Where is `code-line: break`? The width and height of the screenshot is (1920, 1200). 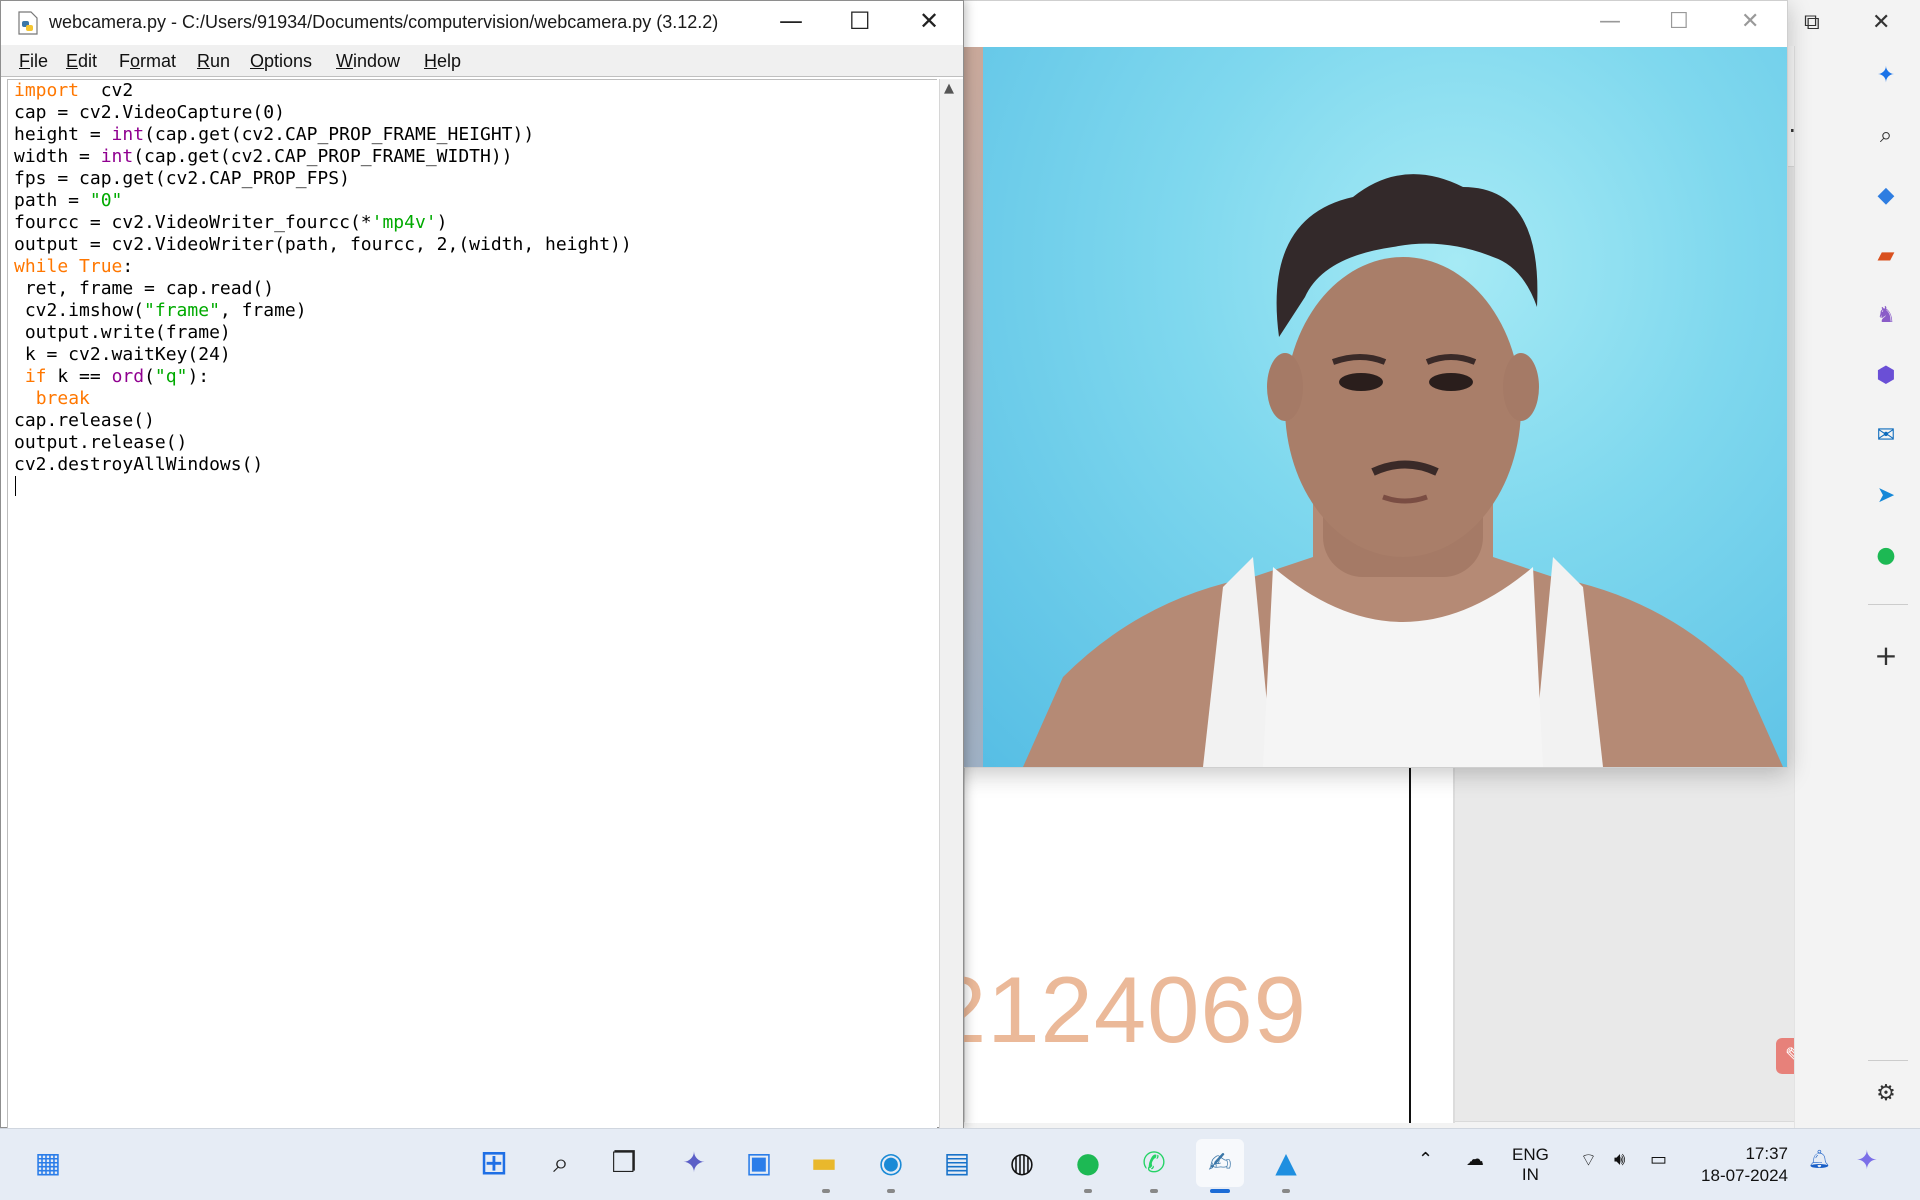 code-line: break is located at coordinates (323, 399).